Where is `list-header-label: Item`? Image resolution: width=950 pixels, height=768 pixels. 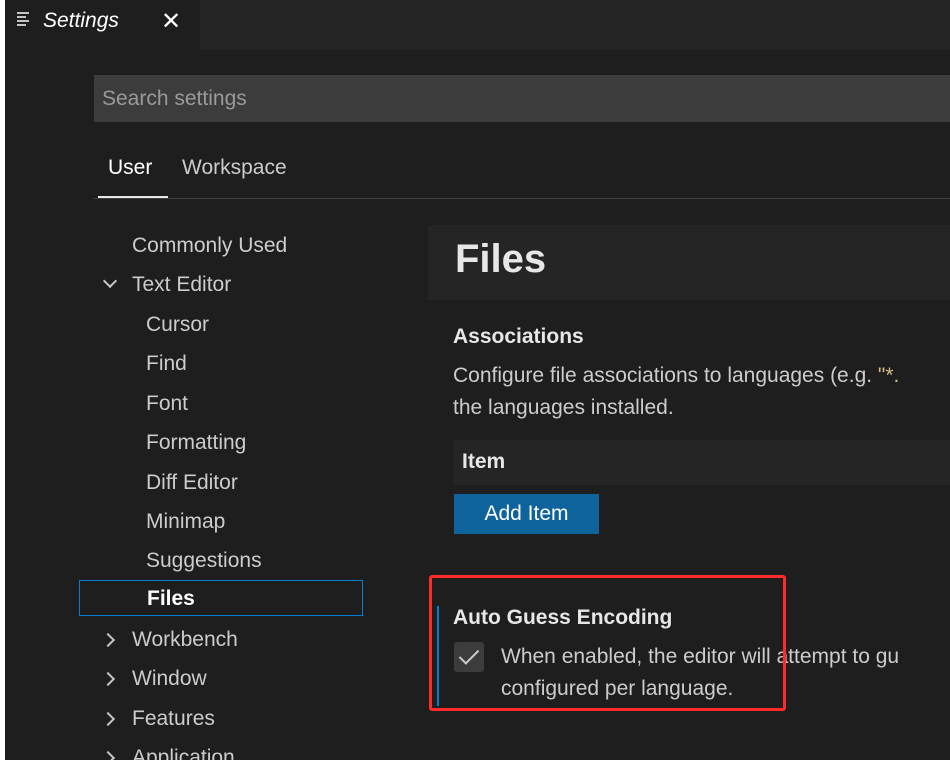 list-header-label: Item is located at coordinates (484, 461).